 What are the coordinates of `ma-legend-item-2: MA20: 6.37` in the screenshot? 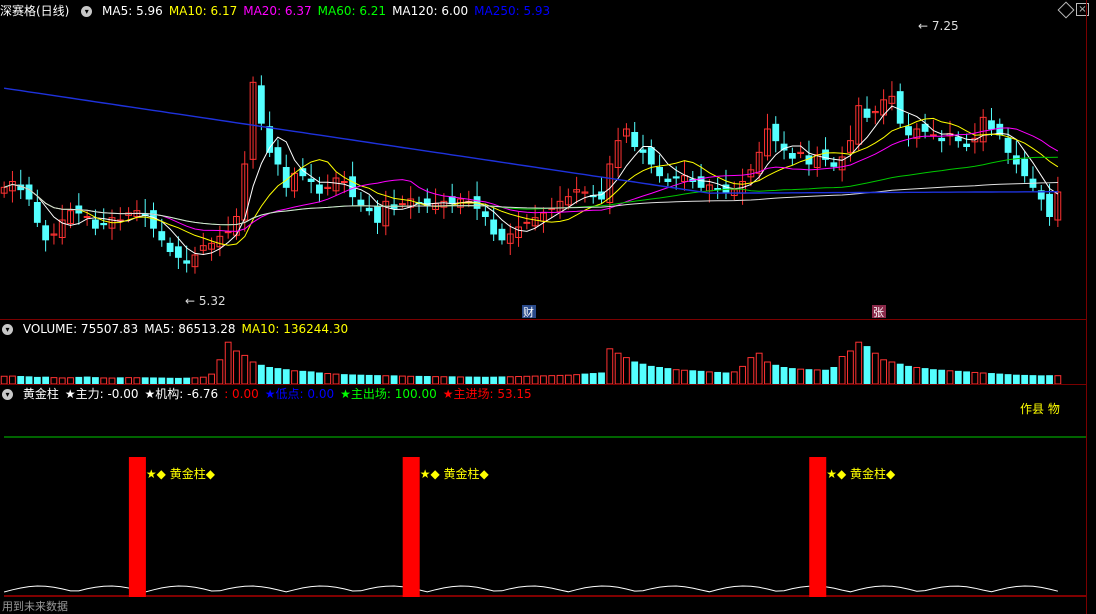 It's located at (277, 11).